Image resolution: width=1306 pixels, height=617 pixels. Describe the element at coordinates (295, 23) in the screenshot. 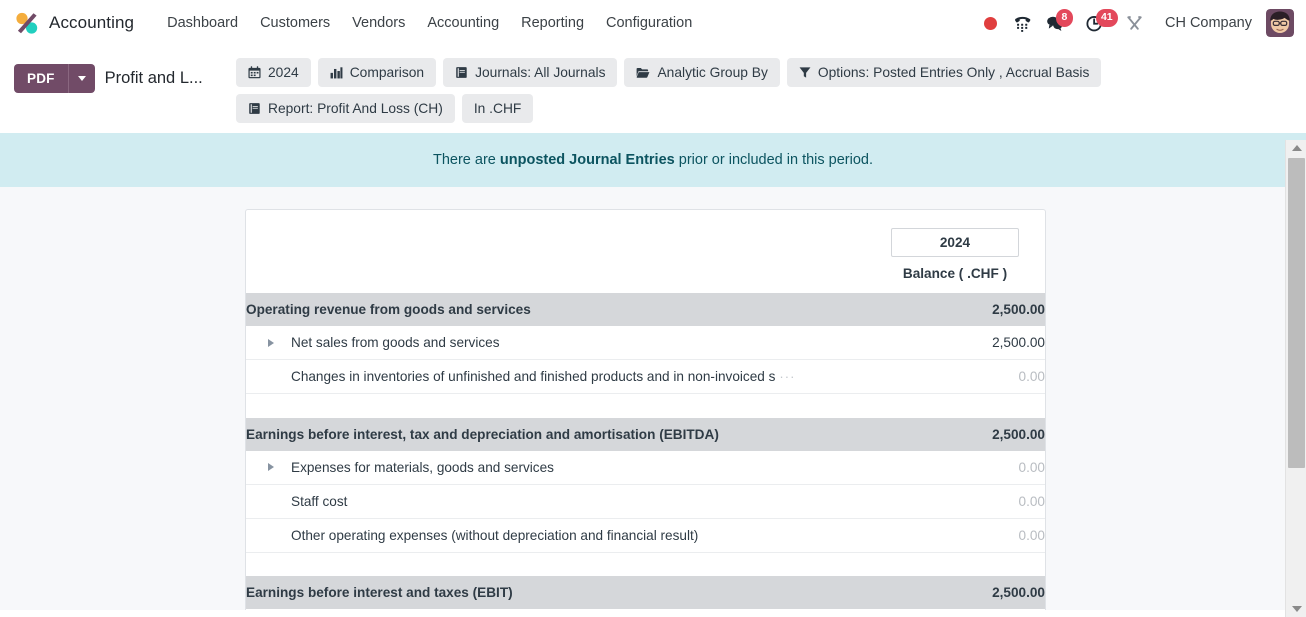

I see `menu-item-customers: Customers` at that location.